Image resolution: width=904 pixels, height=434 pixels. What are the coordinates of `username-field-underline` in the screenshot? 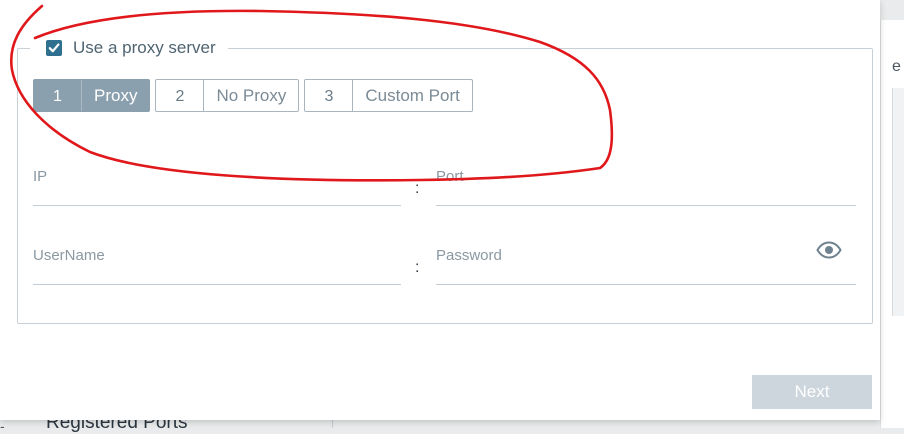 It's located at (217, 284).